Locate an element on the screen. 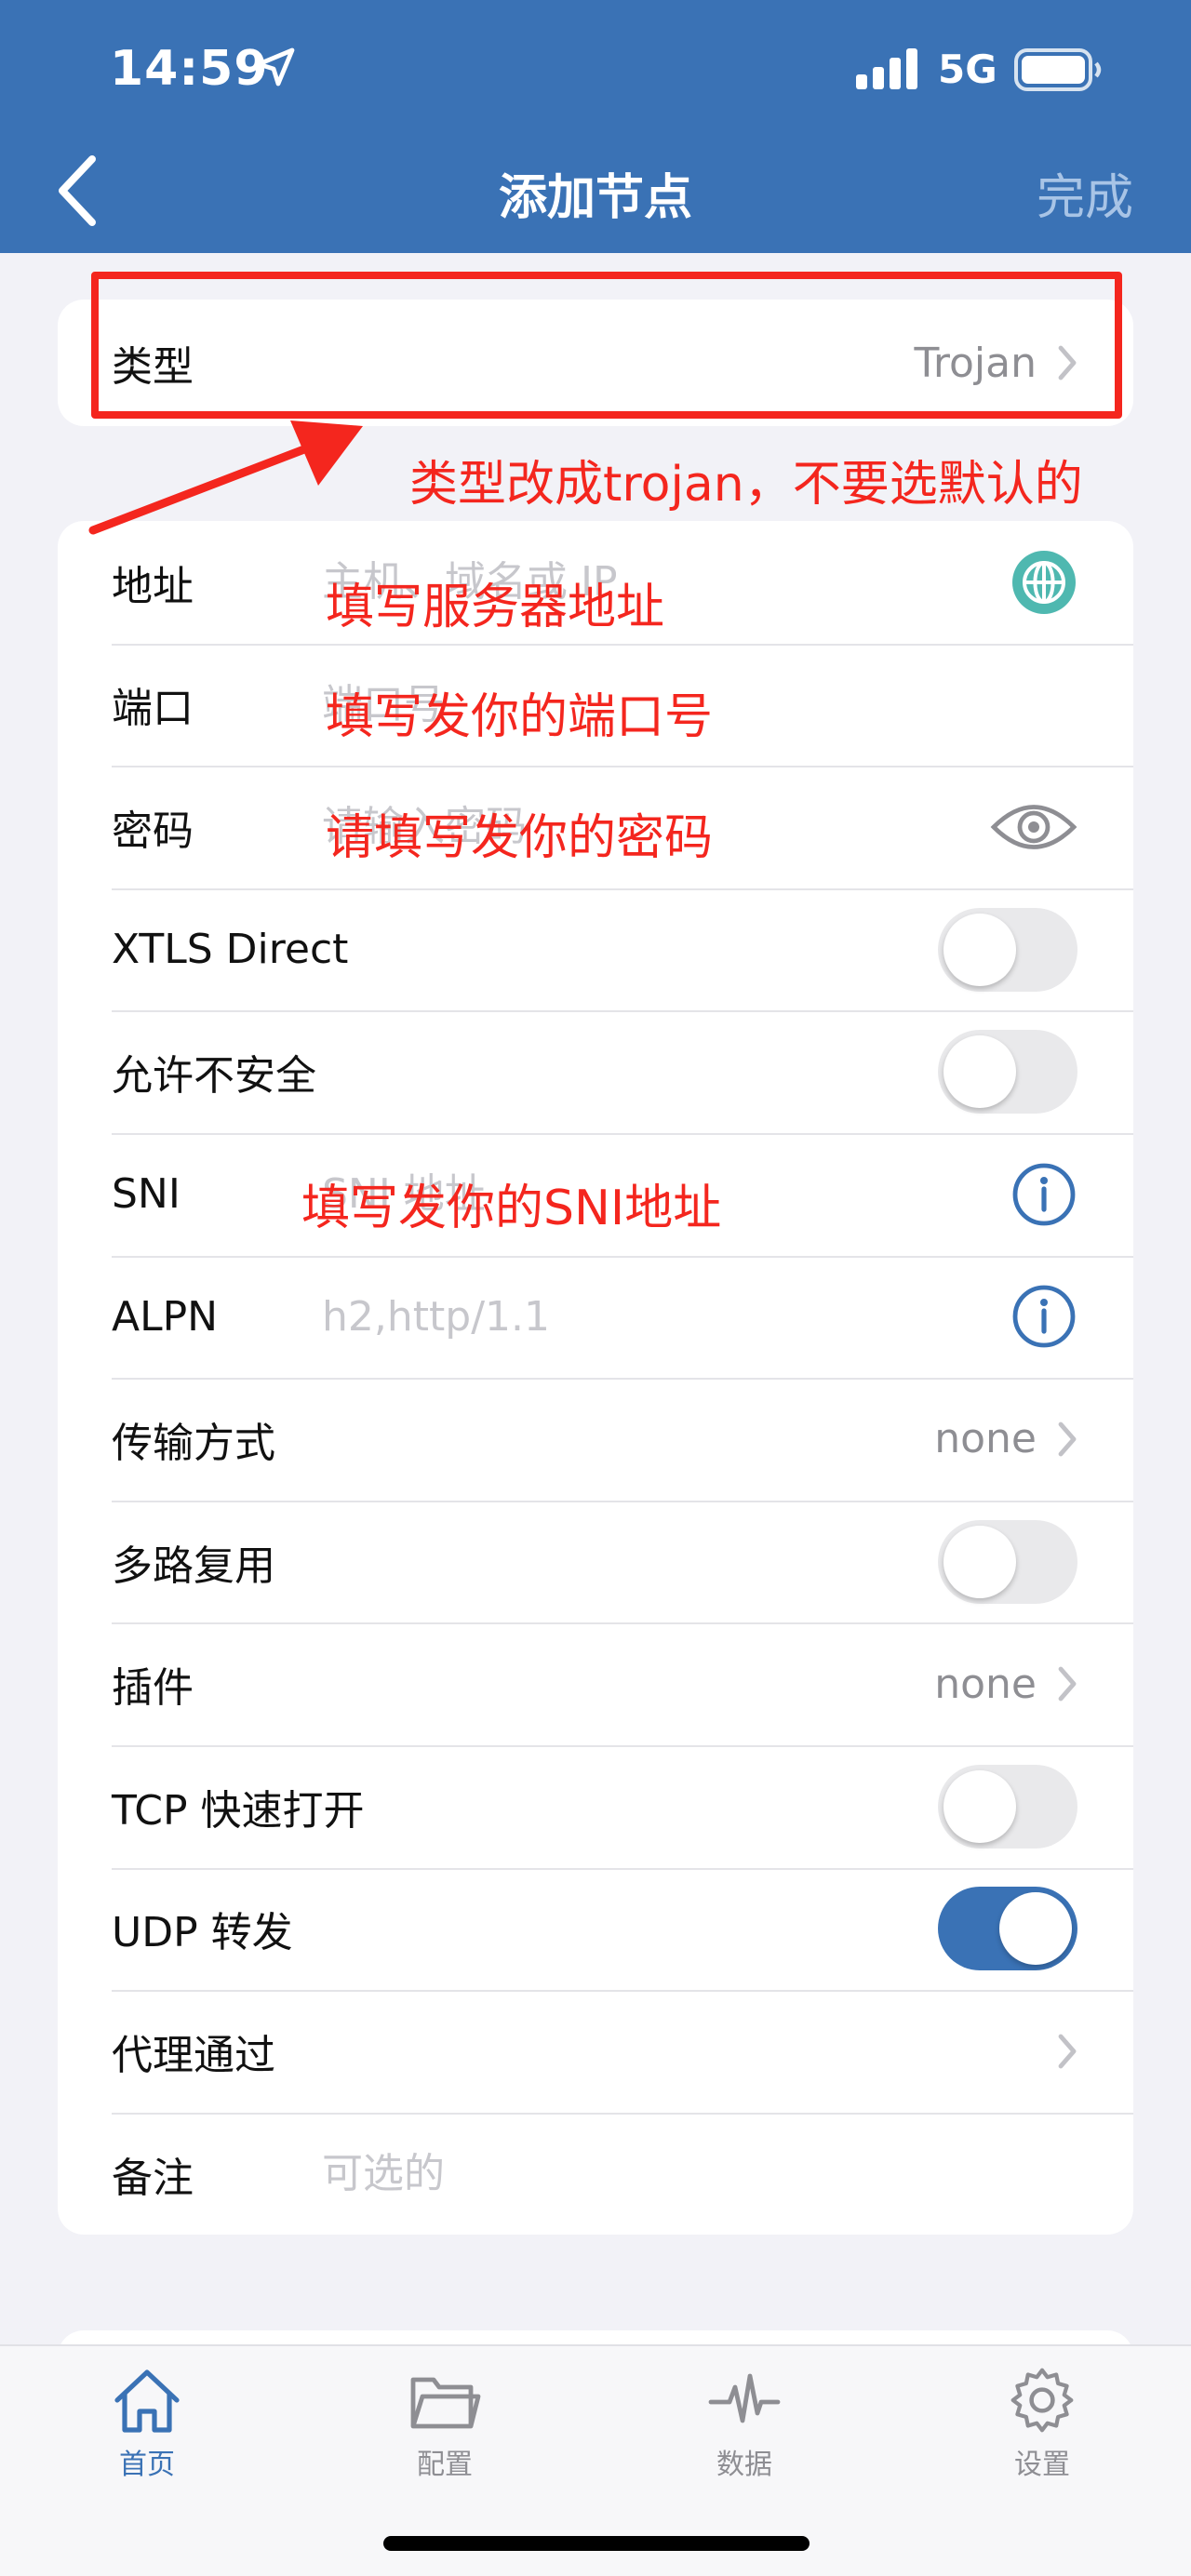 Image resolution: width=1191 pixels, height=2576 pixels. transport-label: 传输方式 is located at coordinates (193, 1443).